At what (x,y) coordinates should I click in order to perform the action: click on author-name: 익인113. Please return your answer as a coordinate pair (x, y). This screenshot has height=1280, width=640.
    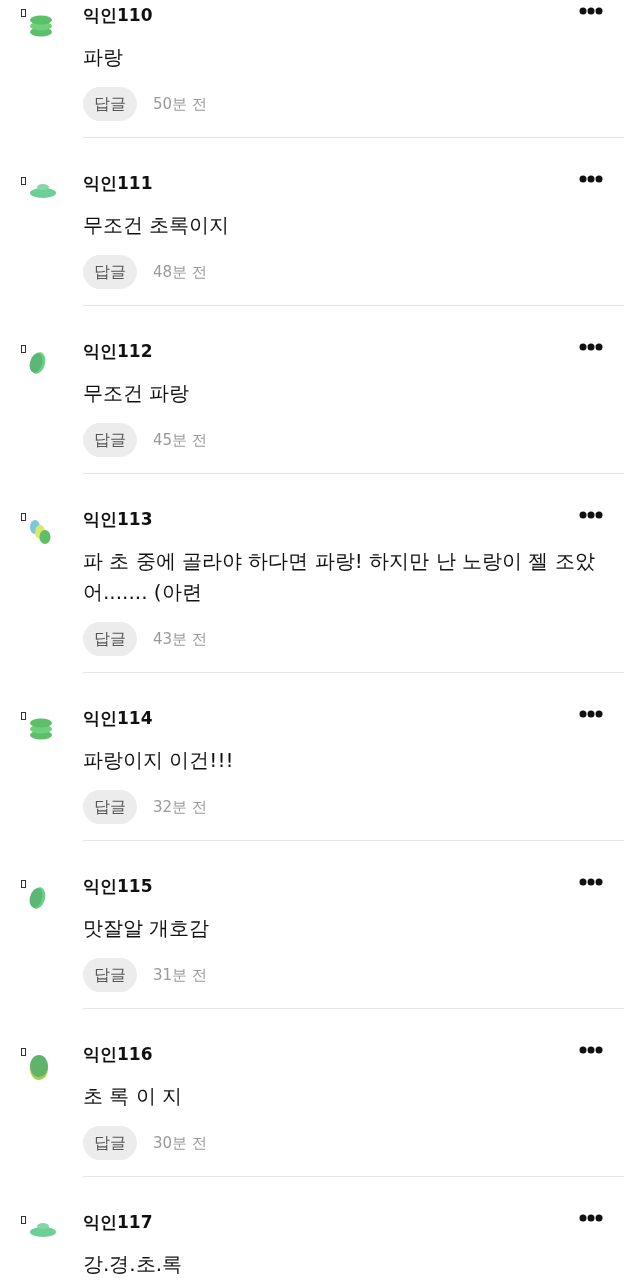
    Looking at the image, I should click on (118, 519).